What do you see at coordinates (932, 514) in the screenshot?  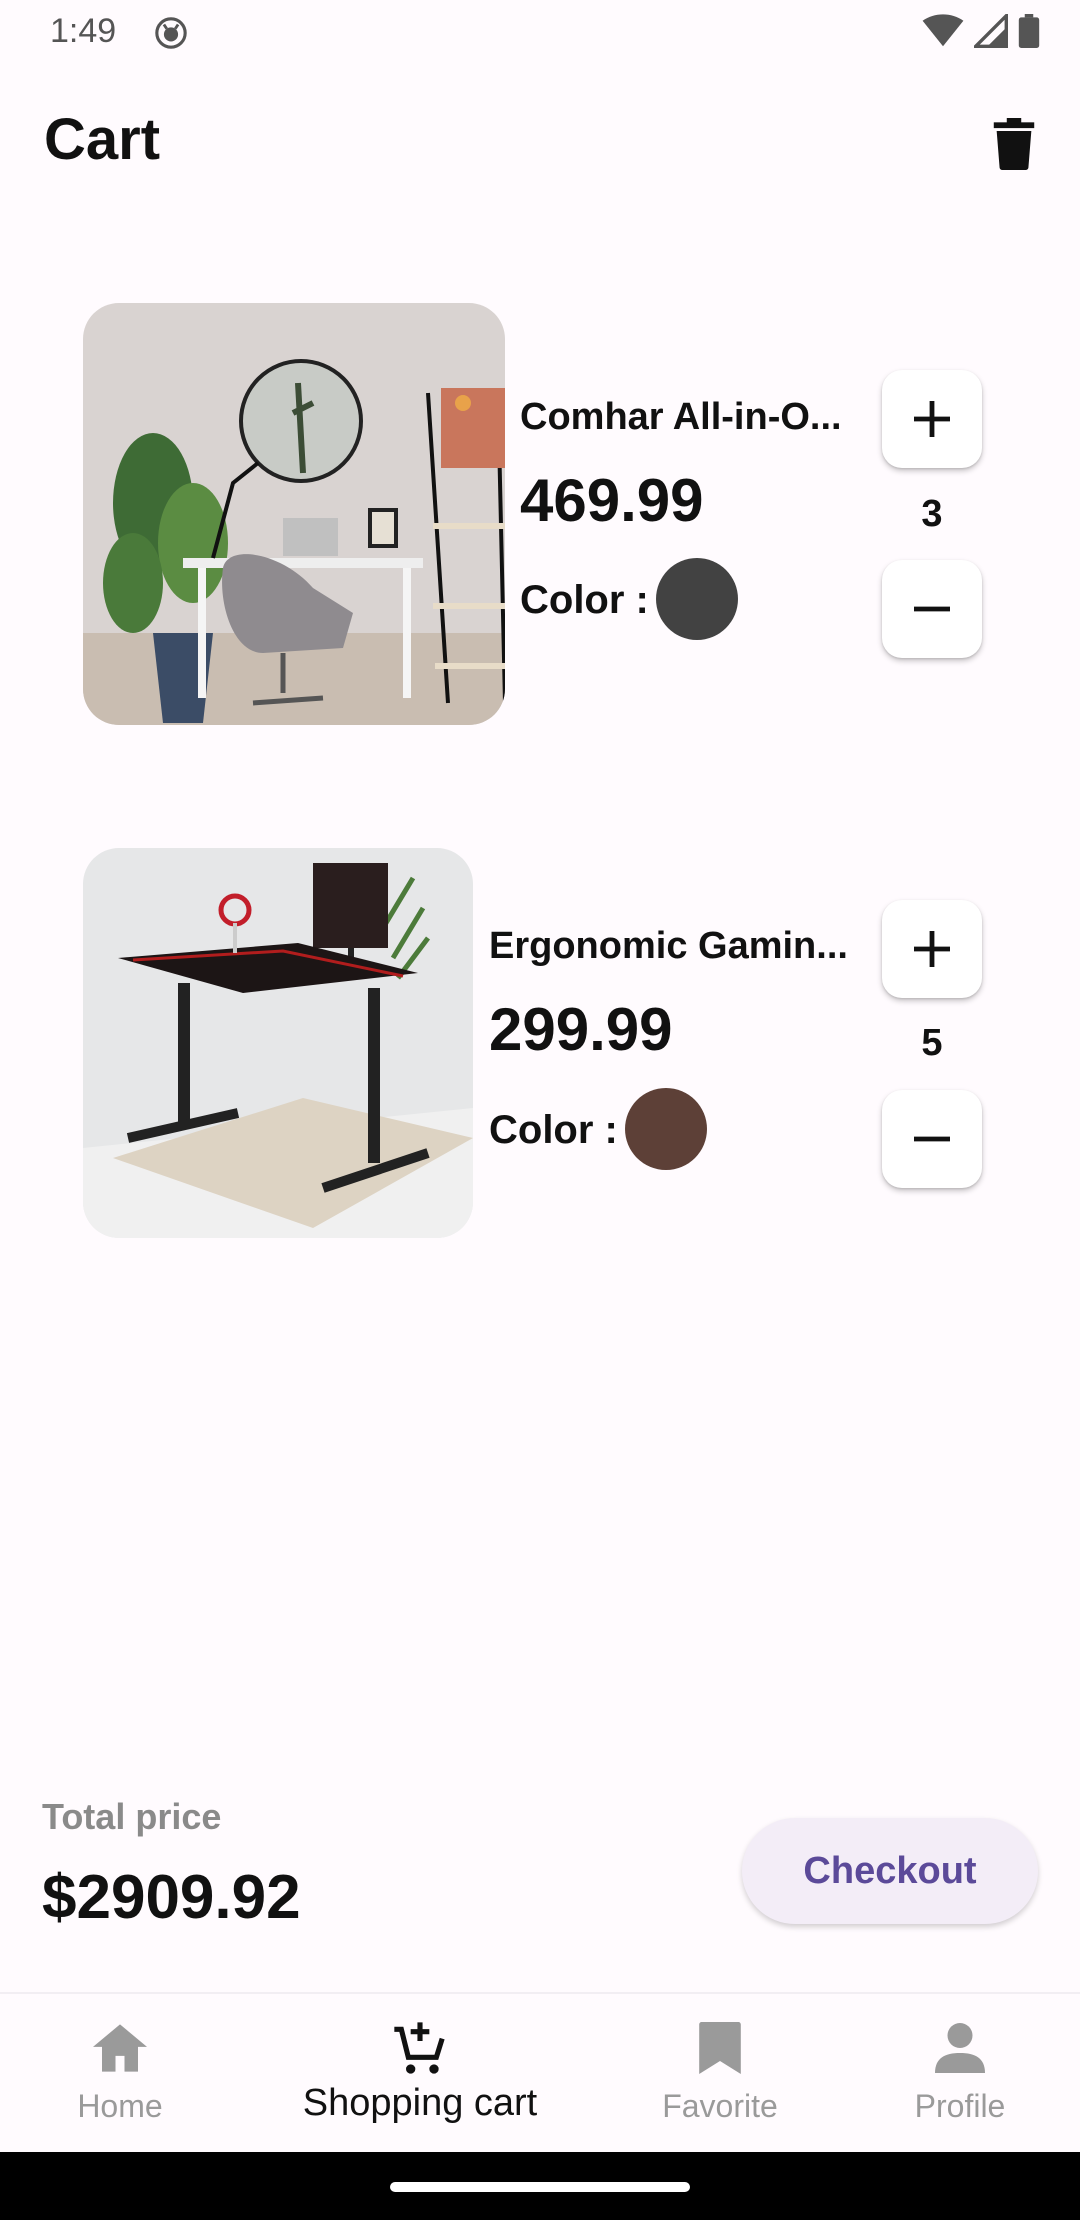 I see `quantity-value: 3` at bounding box center [932, 514].